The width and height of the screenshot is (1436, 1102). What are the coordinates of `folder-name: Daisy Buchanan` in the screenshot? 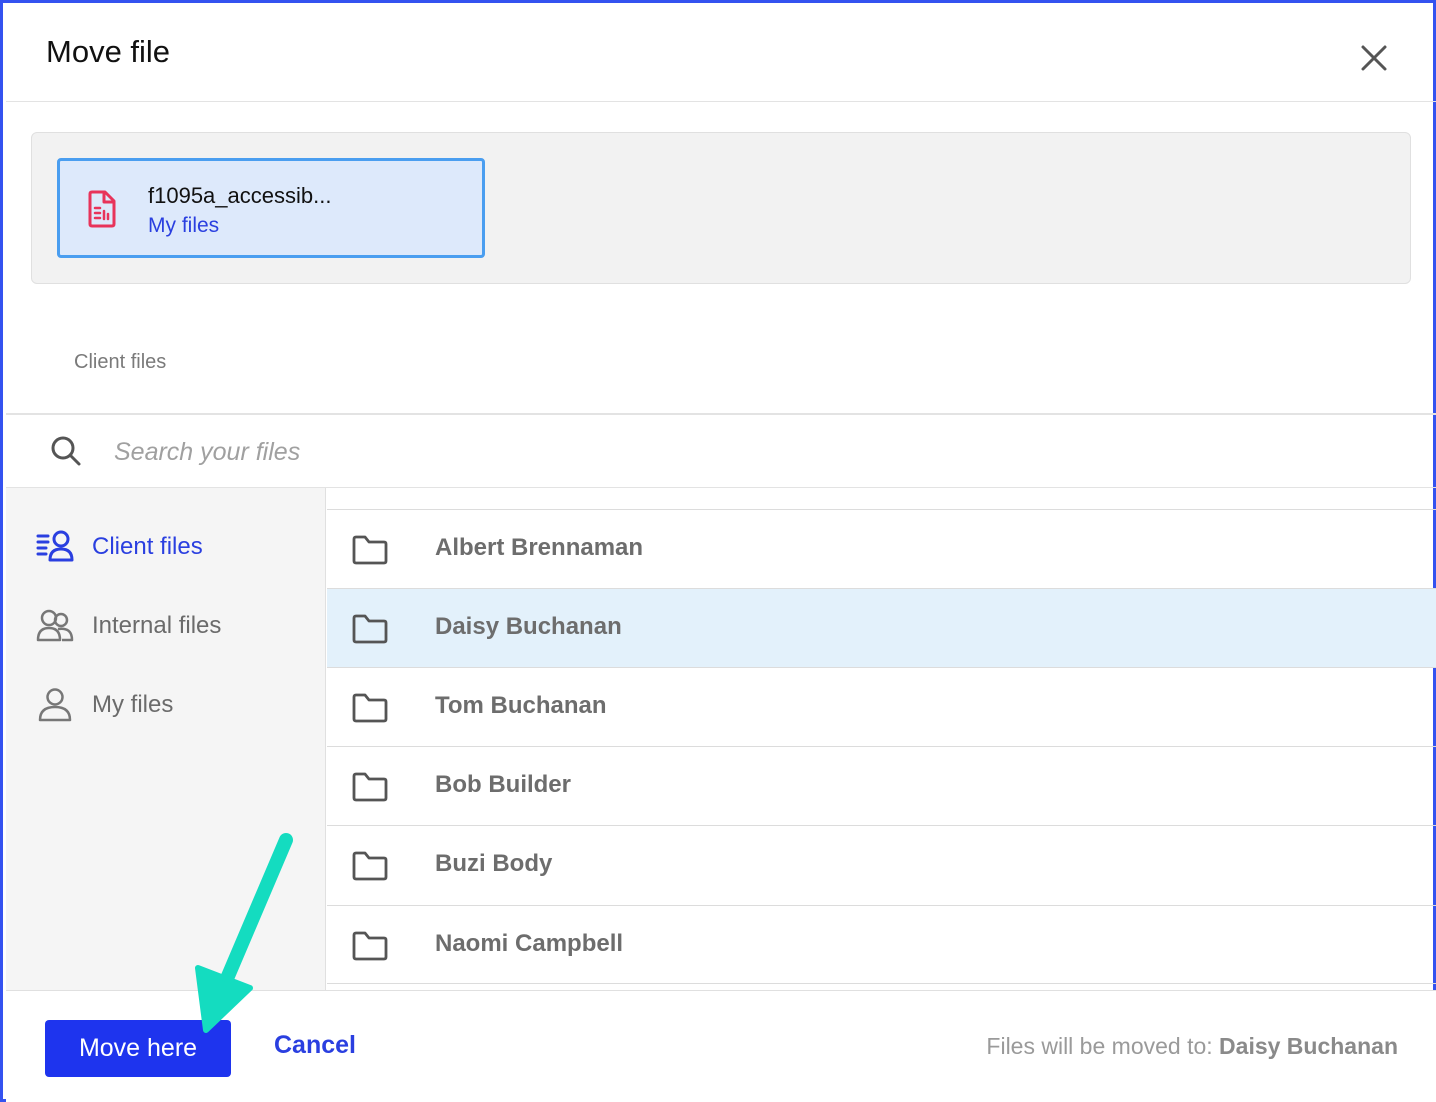 It's located at (528, 626).